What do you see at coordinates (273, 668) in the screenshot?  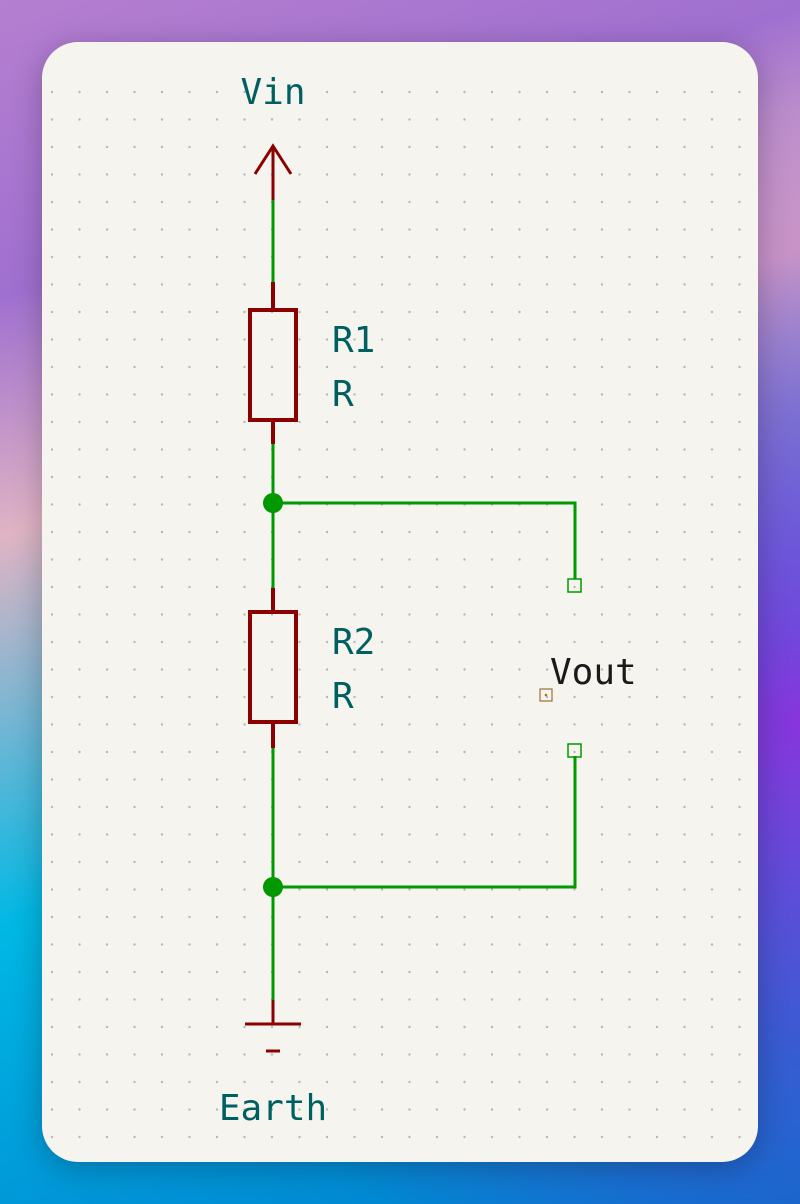 I see `resistor-r2` at bounding box center [273, 668].